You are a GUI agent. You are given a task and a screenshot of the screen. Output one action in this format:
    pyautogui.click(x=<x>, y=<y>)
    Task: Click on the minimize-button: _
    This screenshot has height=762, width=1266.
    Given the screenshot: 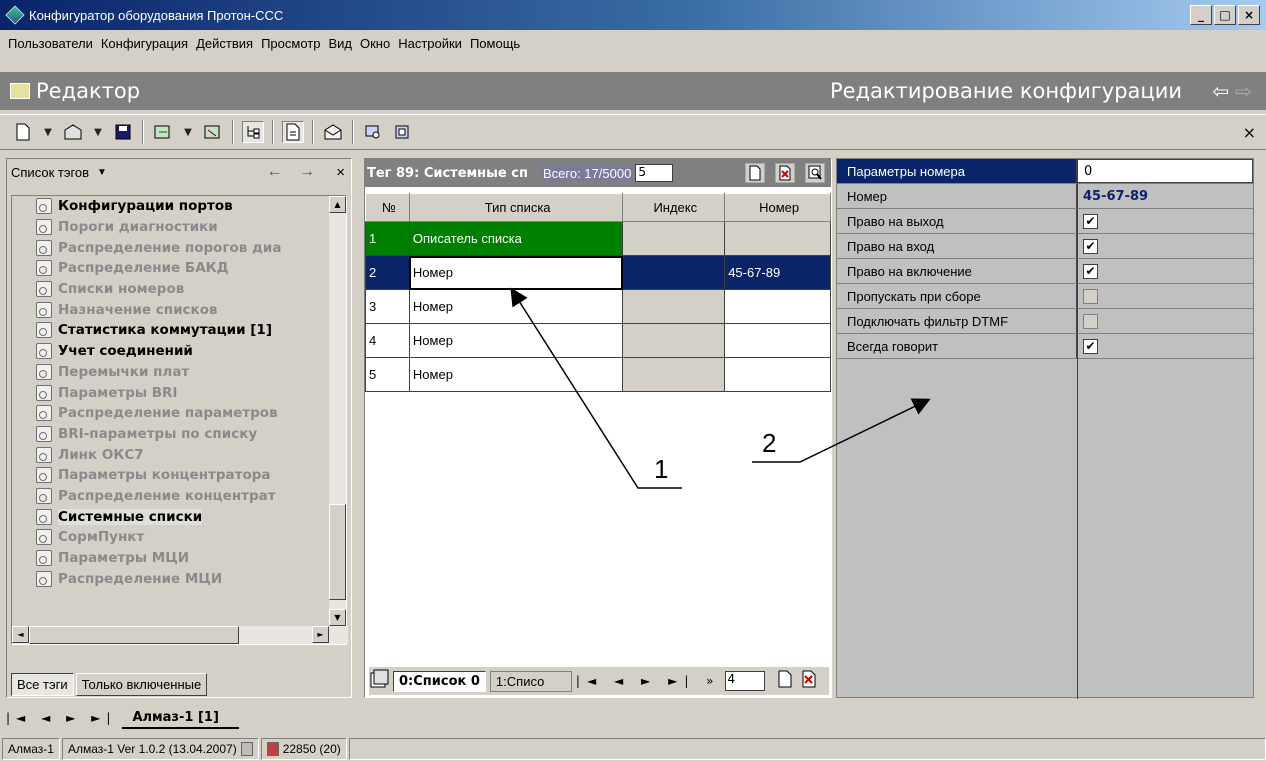 What is the action you would take?
    pyautogui.click(x=1201, y=15)
    